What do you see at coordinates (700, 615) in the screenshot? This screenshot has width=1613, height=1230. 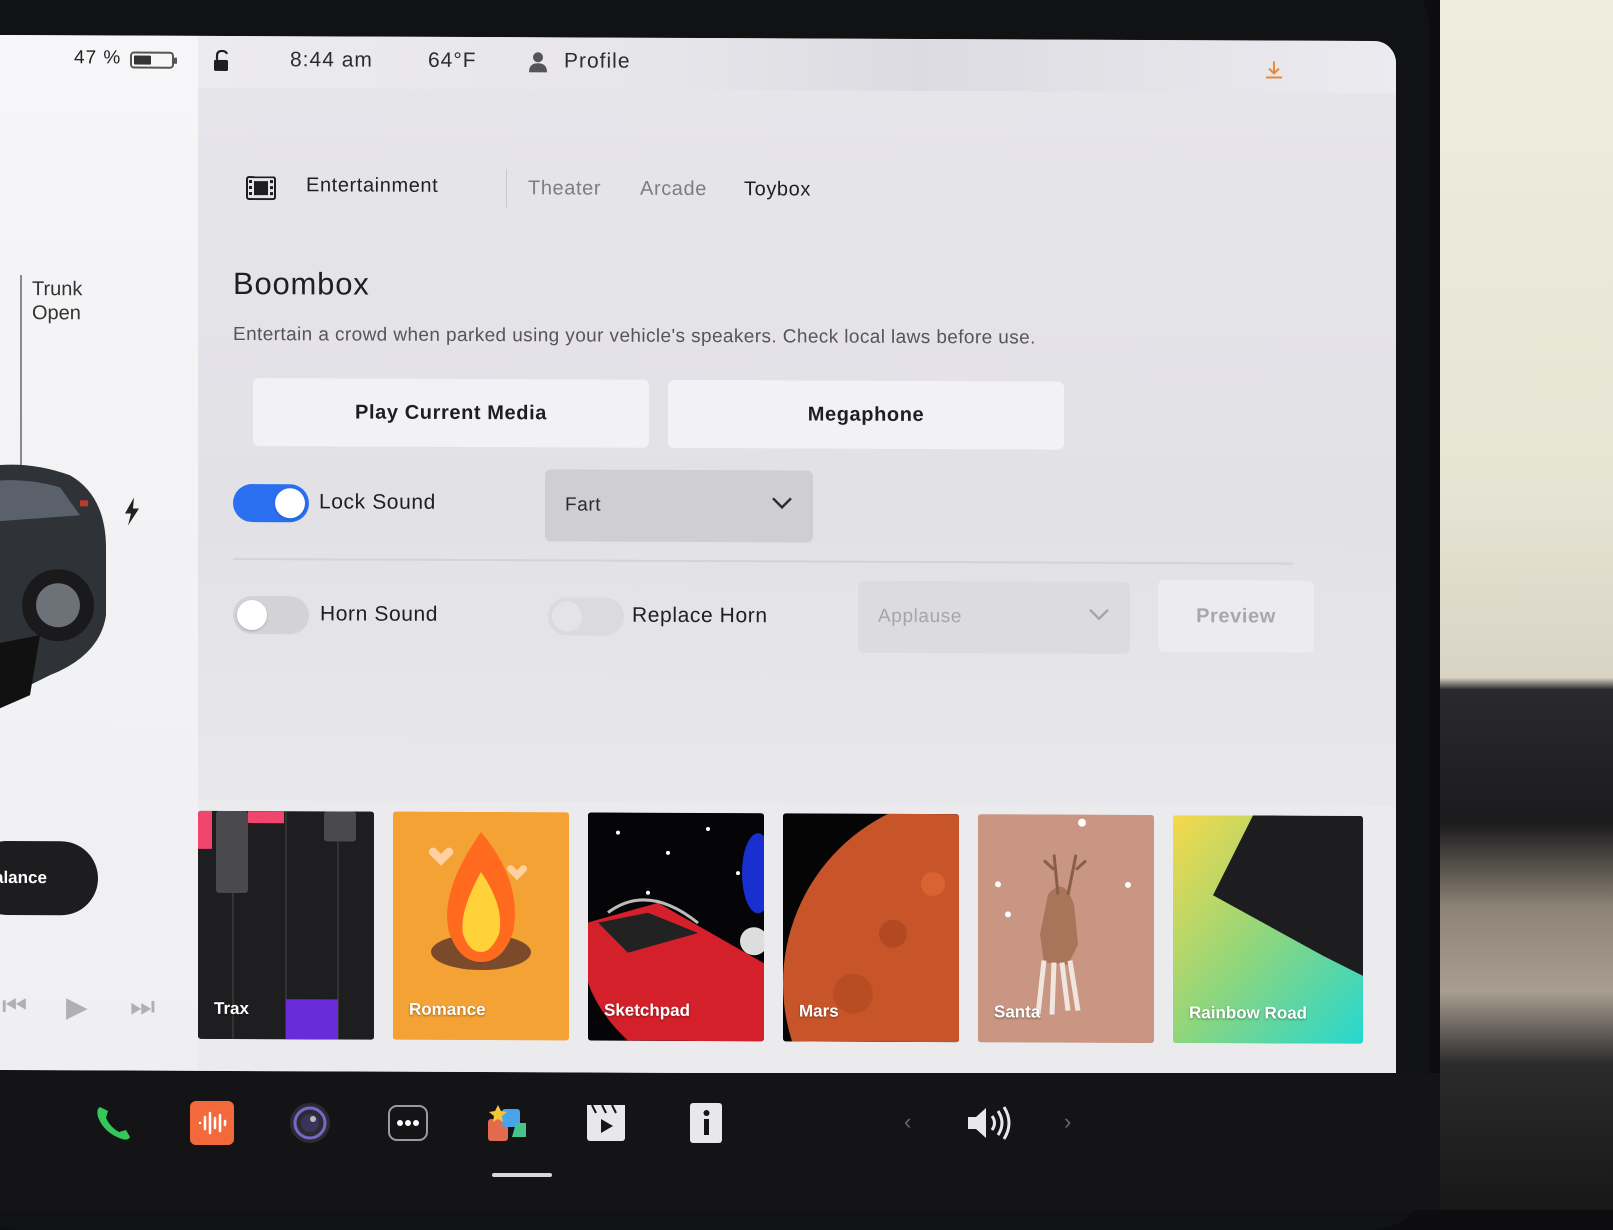 I see `replace-horn-label: Replace Horn` at bounding box center [700, 615].